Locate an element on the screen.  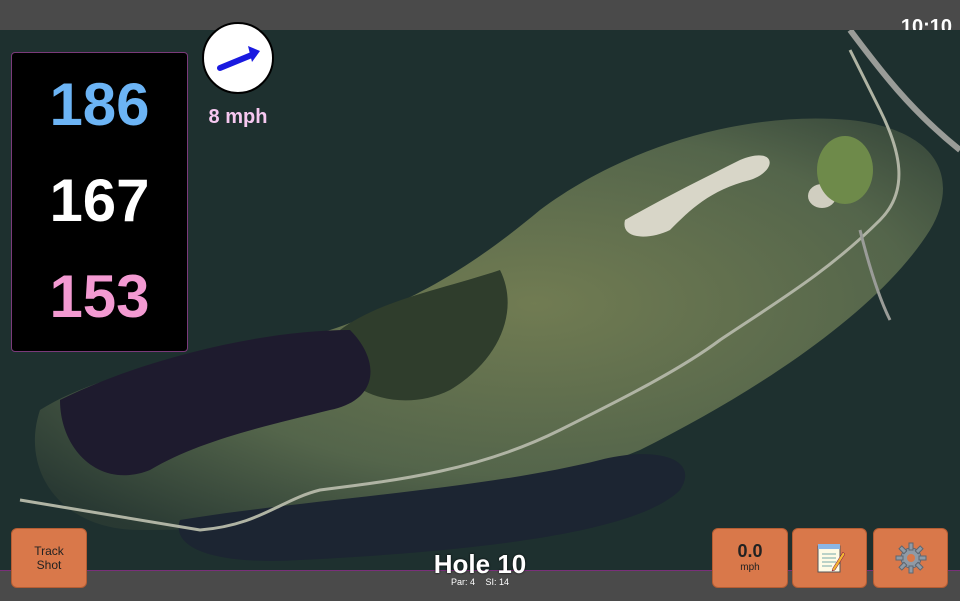
notepad-icon is located at coordinates (831, 558).